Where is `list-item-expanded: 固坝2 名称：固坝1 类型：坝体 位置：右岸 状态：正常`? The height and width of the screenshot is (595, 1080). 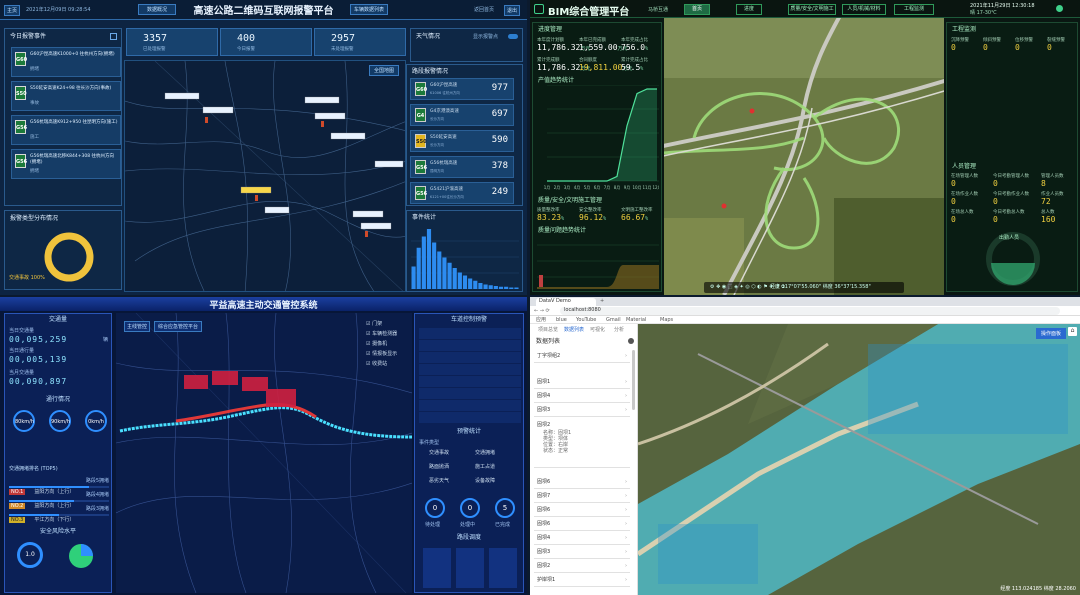
list-item-expanded: 固坝2 名称：固坝1 类型：坝体 位置：右岸 状态：正常 is located at coordinates (582, 444).